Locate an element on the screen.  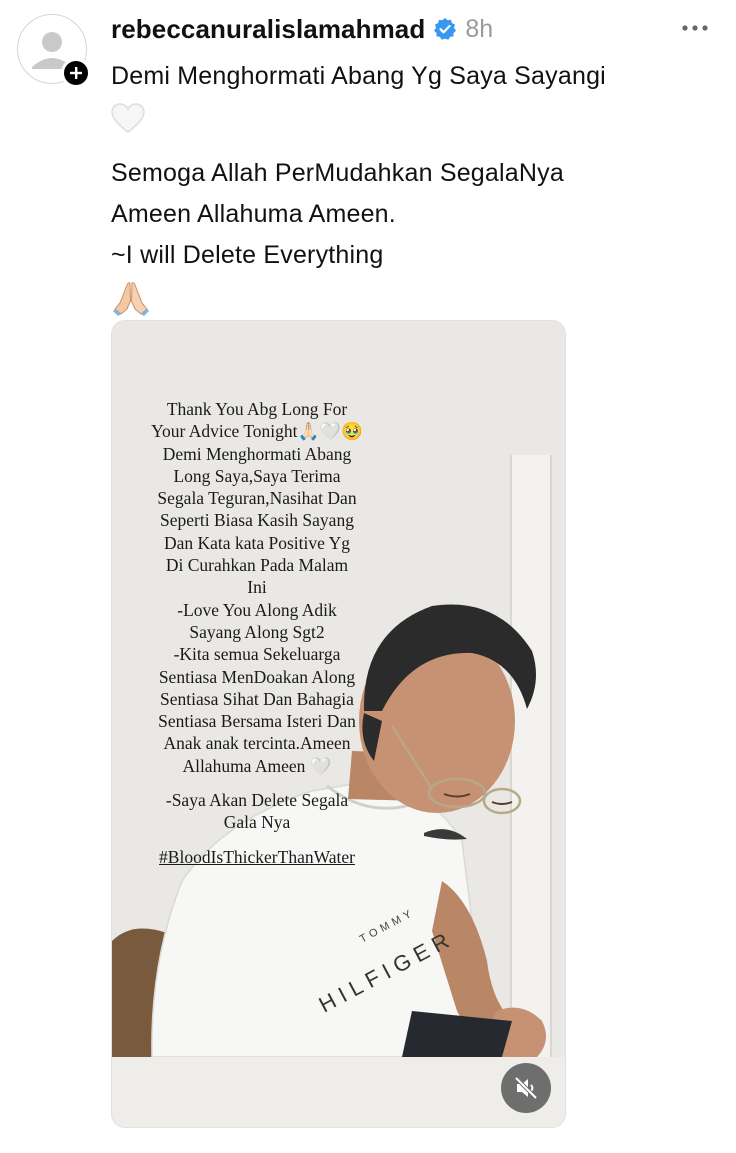
more-options-icon is located at coordinates (695, 28).